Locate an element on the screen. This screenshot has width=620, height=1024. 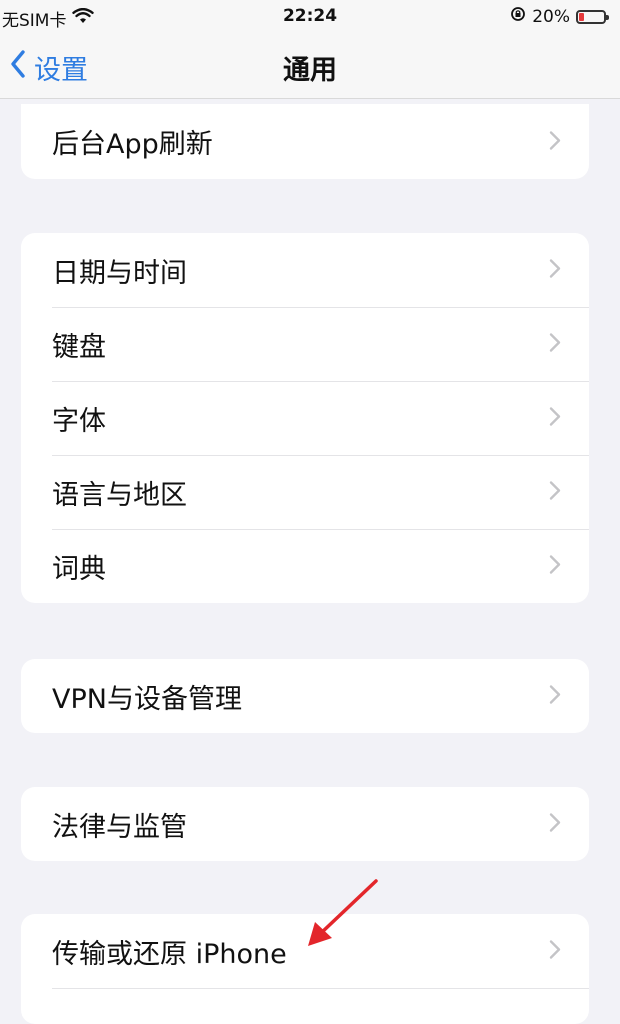
row-label: VPN与设备管理 is located at coordinates (147, 699).